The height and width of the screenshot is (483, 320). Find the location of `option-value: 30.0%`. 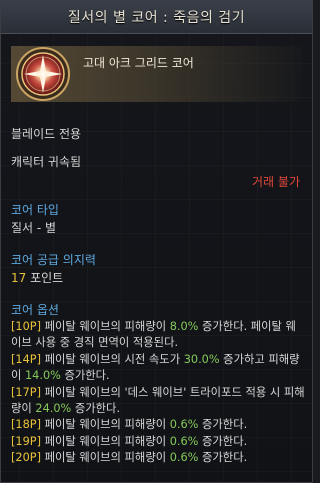

option-value: 30.0% is located at coordinates (201, 359).